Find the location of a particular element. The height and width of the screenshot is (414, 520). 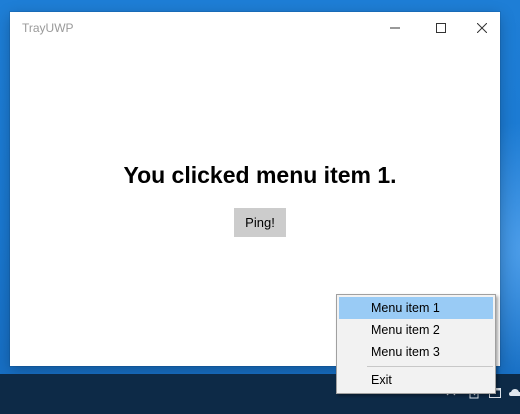

close-icon is located at coordinates (482, 28).